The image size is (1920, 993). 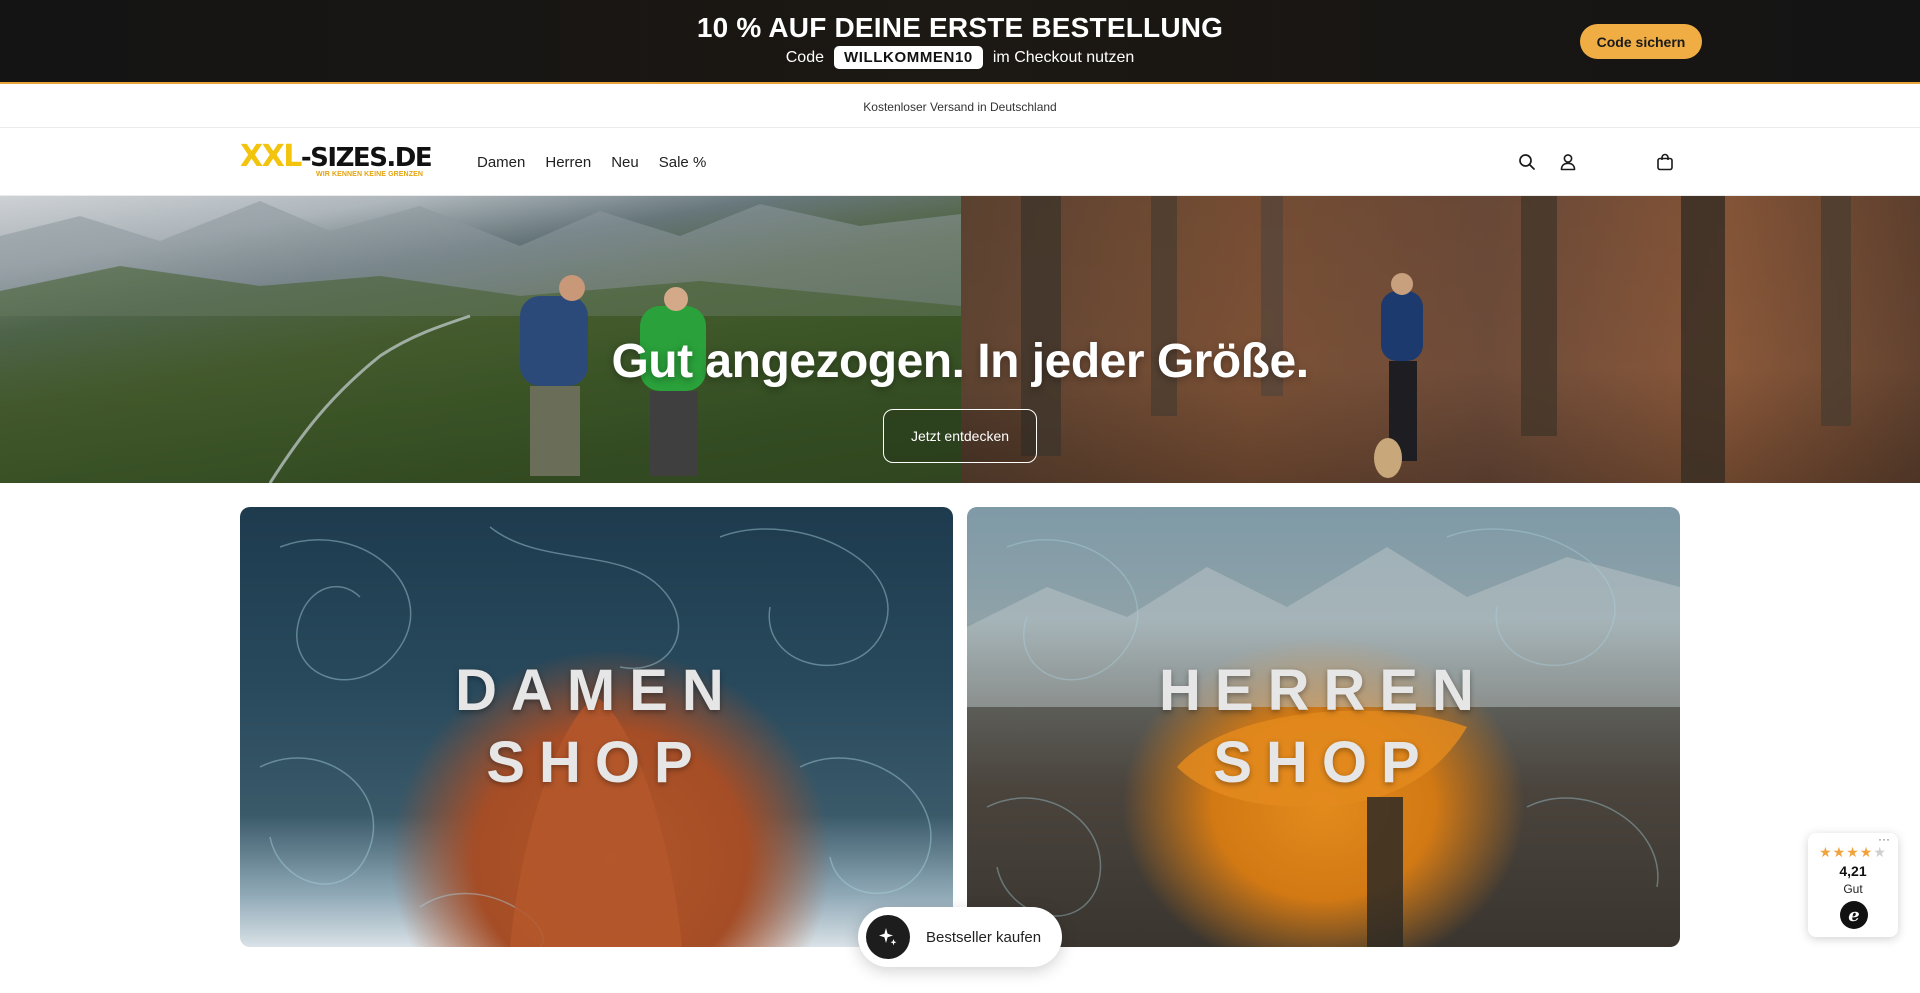 I want to click on promo-code-prefix: Code, so click(x=804, y=57).